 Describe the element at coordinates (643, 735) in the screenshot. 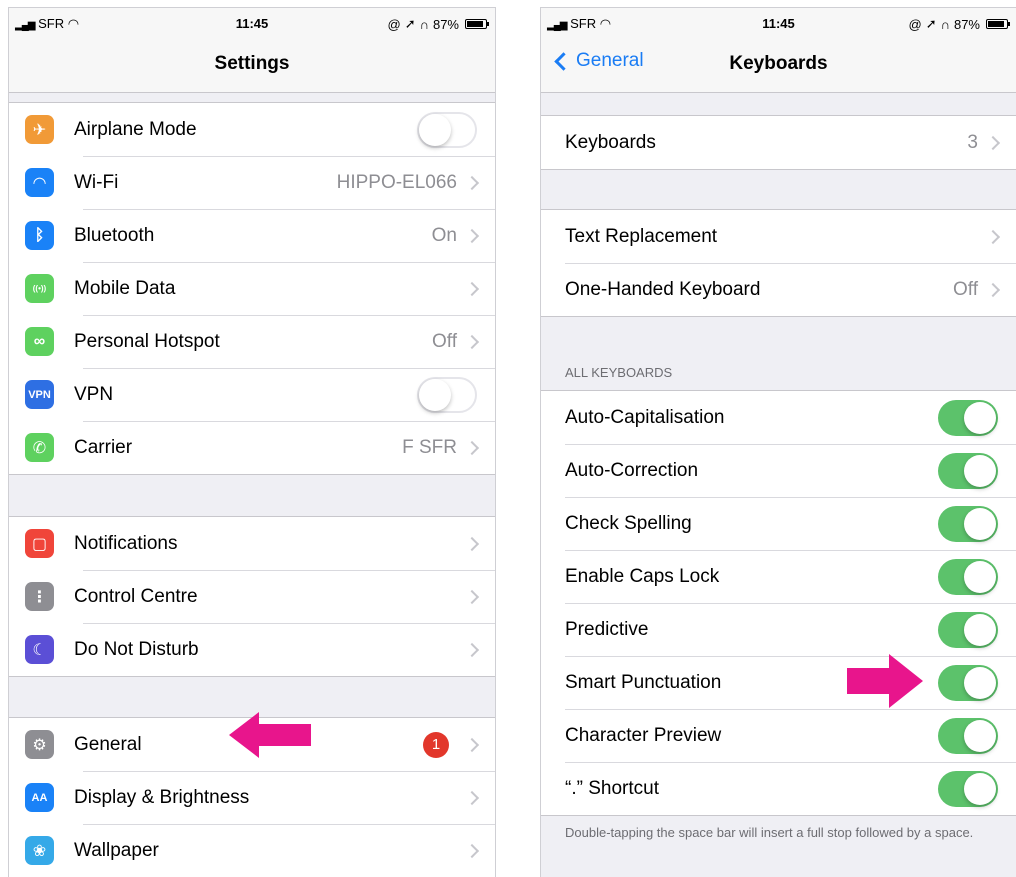

I see `row-label: Character Preview` at that location.